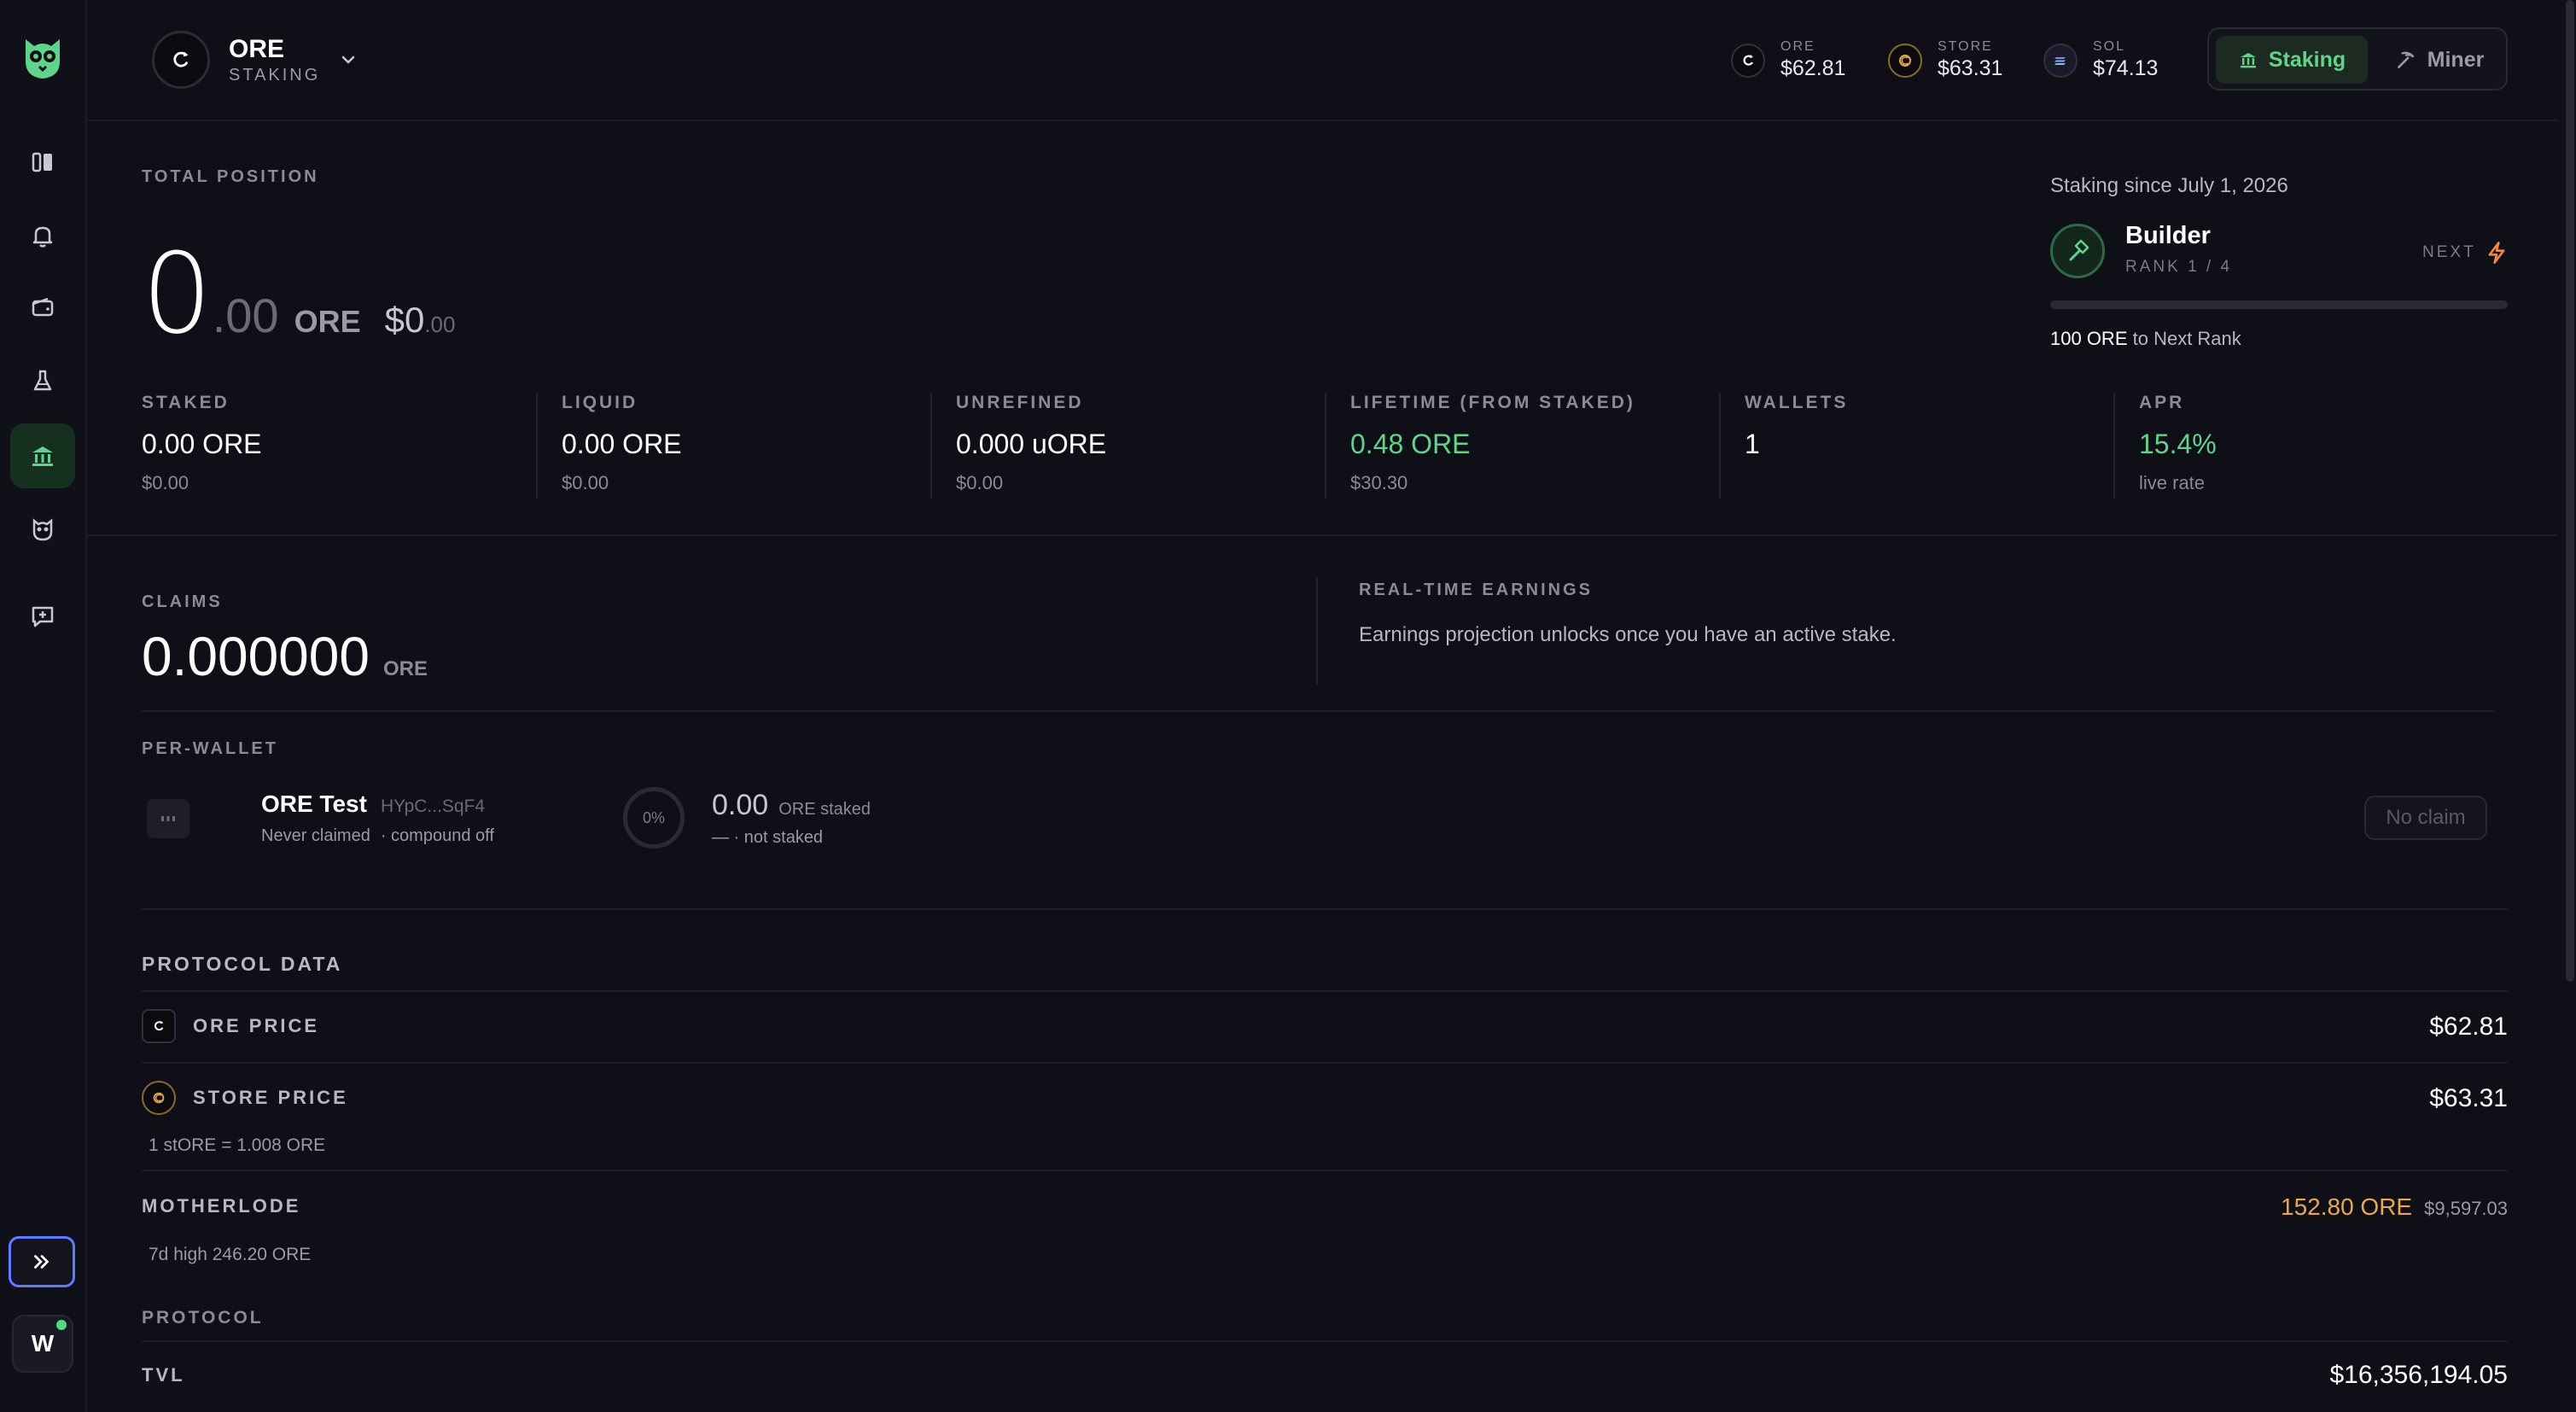 The width and height of the screenshot is (2576, 1412). Describe the element at coordinates (1788, 60) in the screenshot. I see `ore-price-pill: ORE $62.81` at that location.